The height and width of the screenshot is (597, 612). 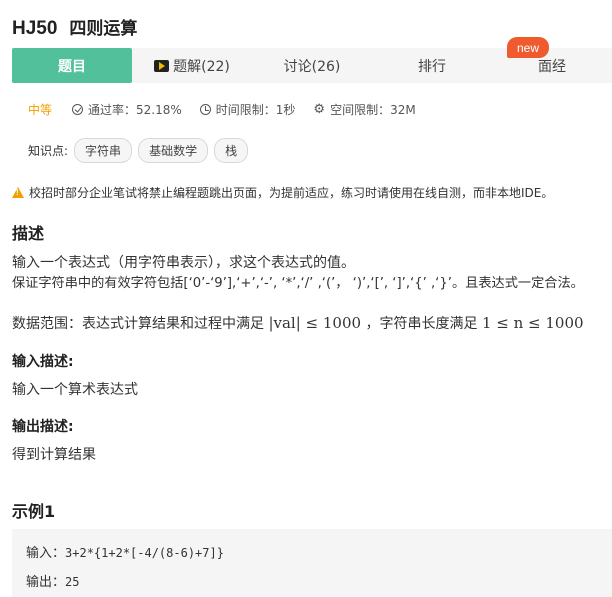 What do you see at coordinates (78, 109) in the screenshot?
I see `check-circle-icon` at bounding box center [78, 109].